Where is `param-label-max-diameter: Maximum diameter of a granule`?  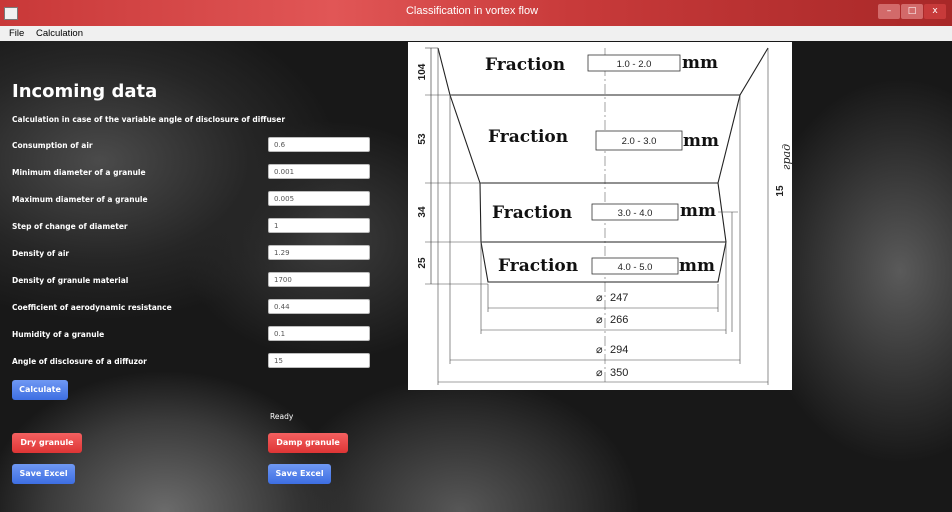 param-label-max-diameter: Maximum diameter of a granule is located at coordinates (80, 199).